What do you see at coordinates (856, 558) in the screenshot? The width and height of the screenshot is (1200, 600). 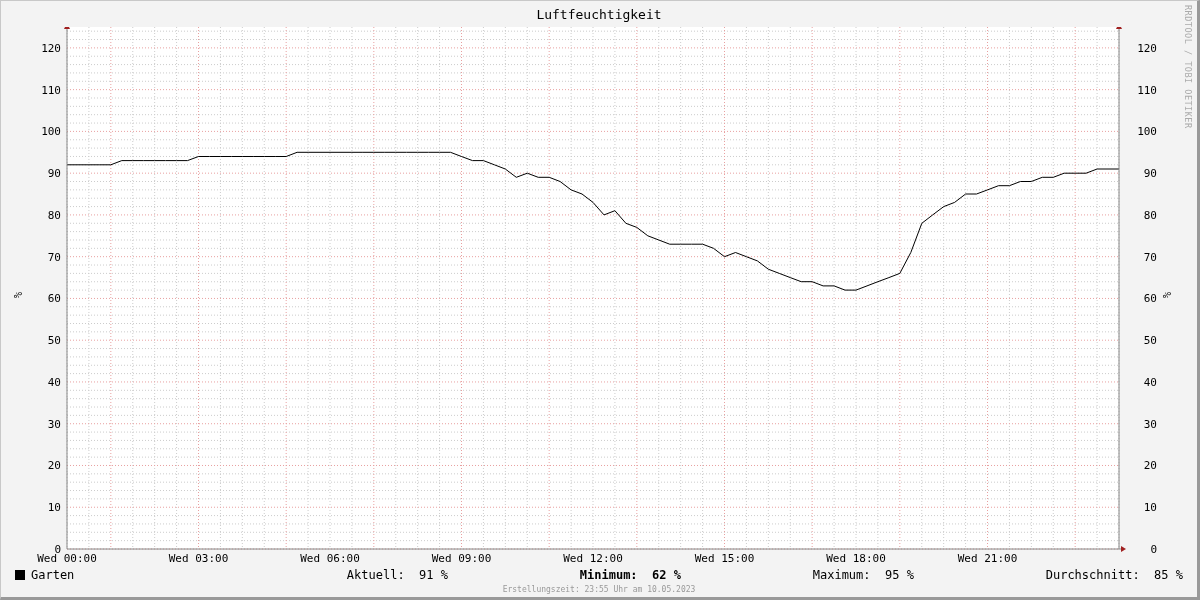 I see `x-tick-label: Wed 18:00` at bounding box center [856, 558].